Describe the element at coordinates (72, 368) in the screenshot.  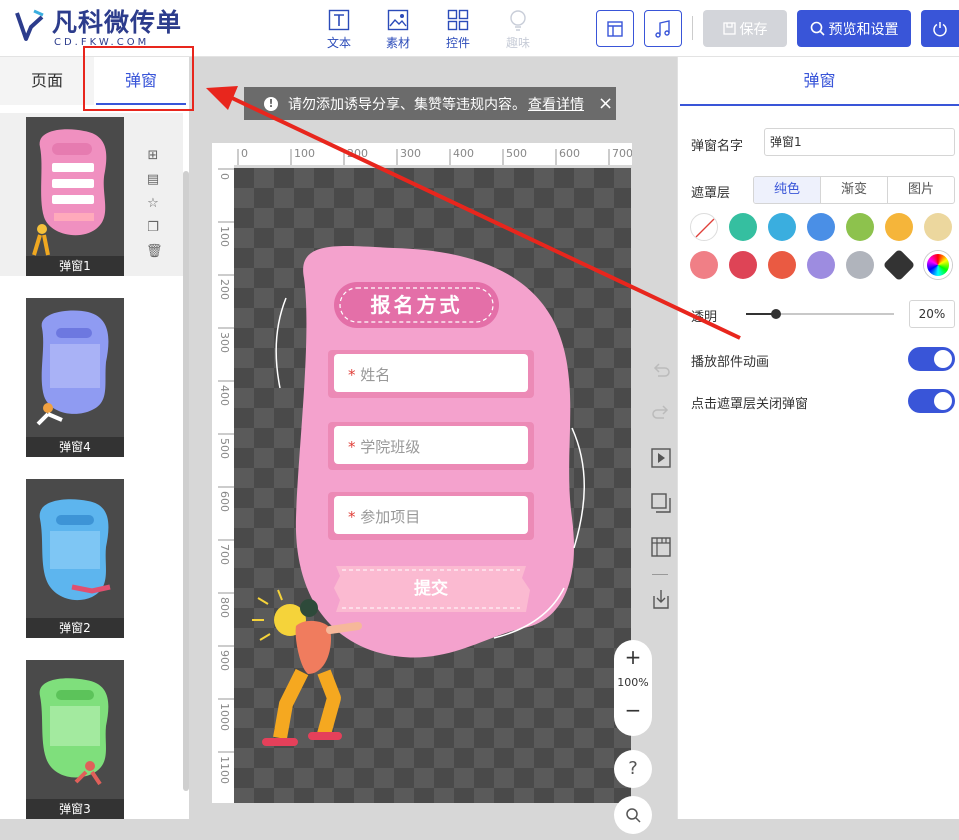
I see `thumb-preview` at that location.